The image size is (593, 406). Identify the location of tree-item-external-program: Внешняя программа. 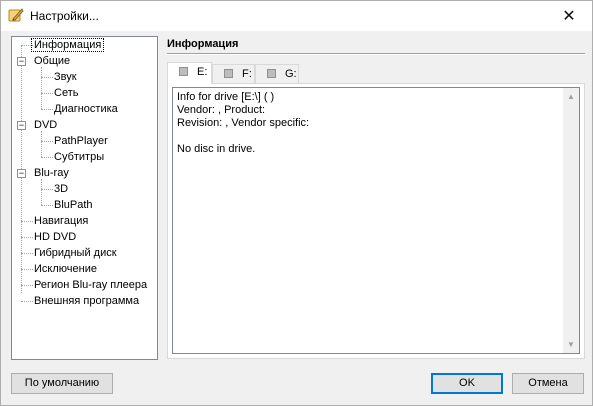
(86, 301).